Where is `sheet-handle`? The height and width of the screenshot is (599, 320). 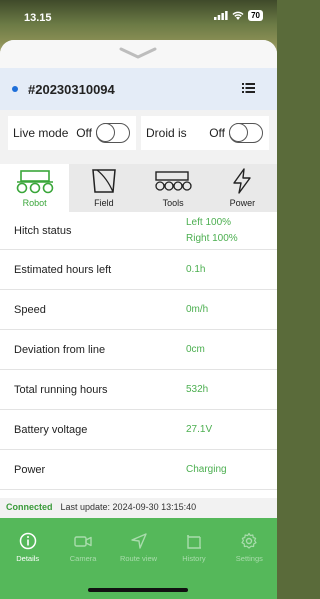
sheet-handle is located at coordinates (138, 54).